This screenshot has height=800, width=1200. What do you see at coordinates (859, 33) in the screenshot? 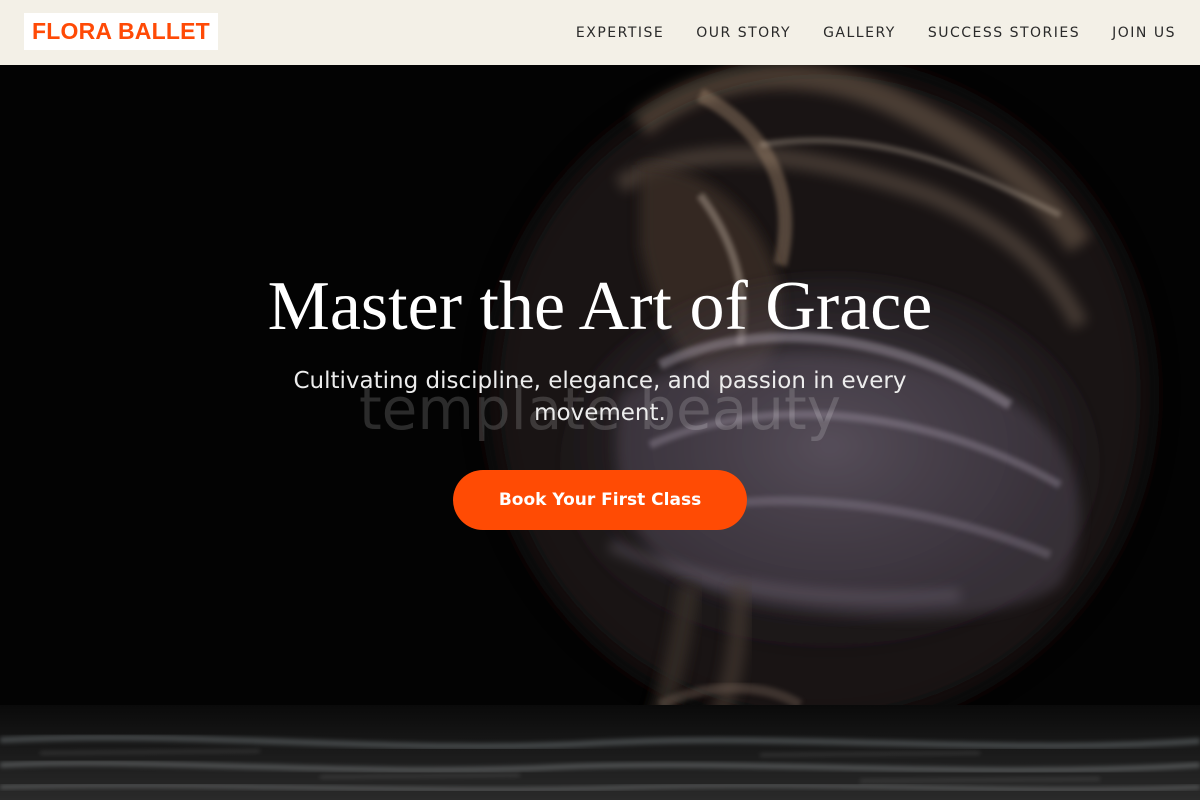
I see `nav-item-gallery: GALLERY` at bounding box center [859, 33].